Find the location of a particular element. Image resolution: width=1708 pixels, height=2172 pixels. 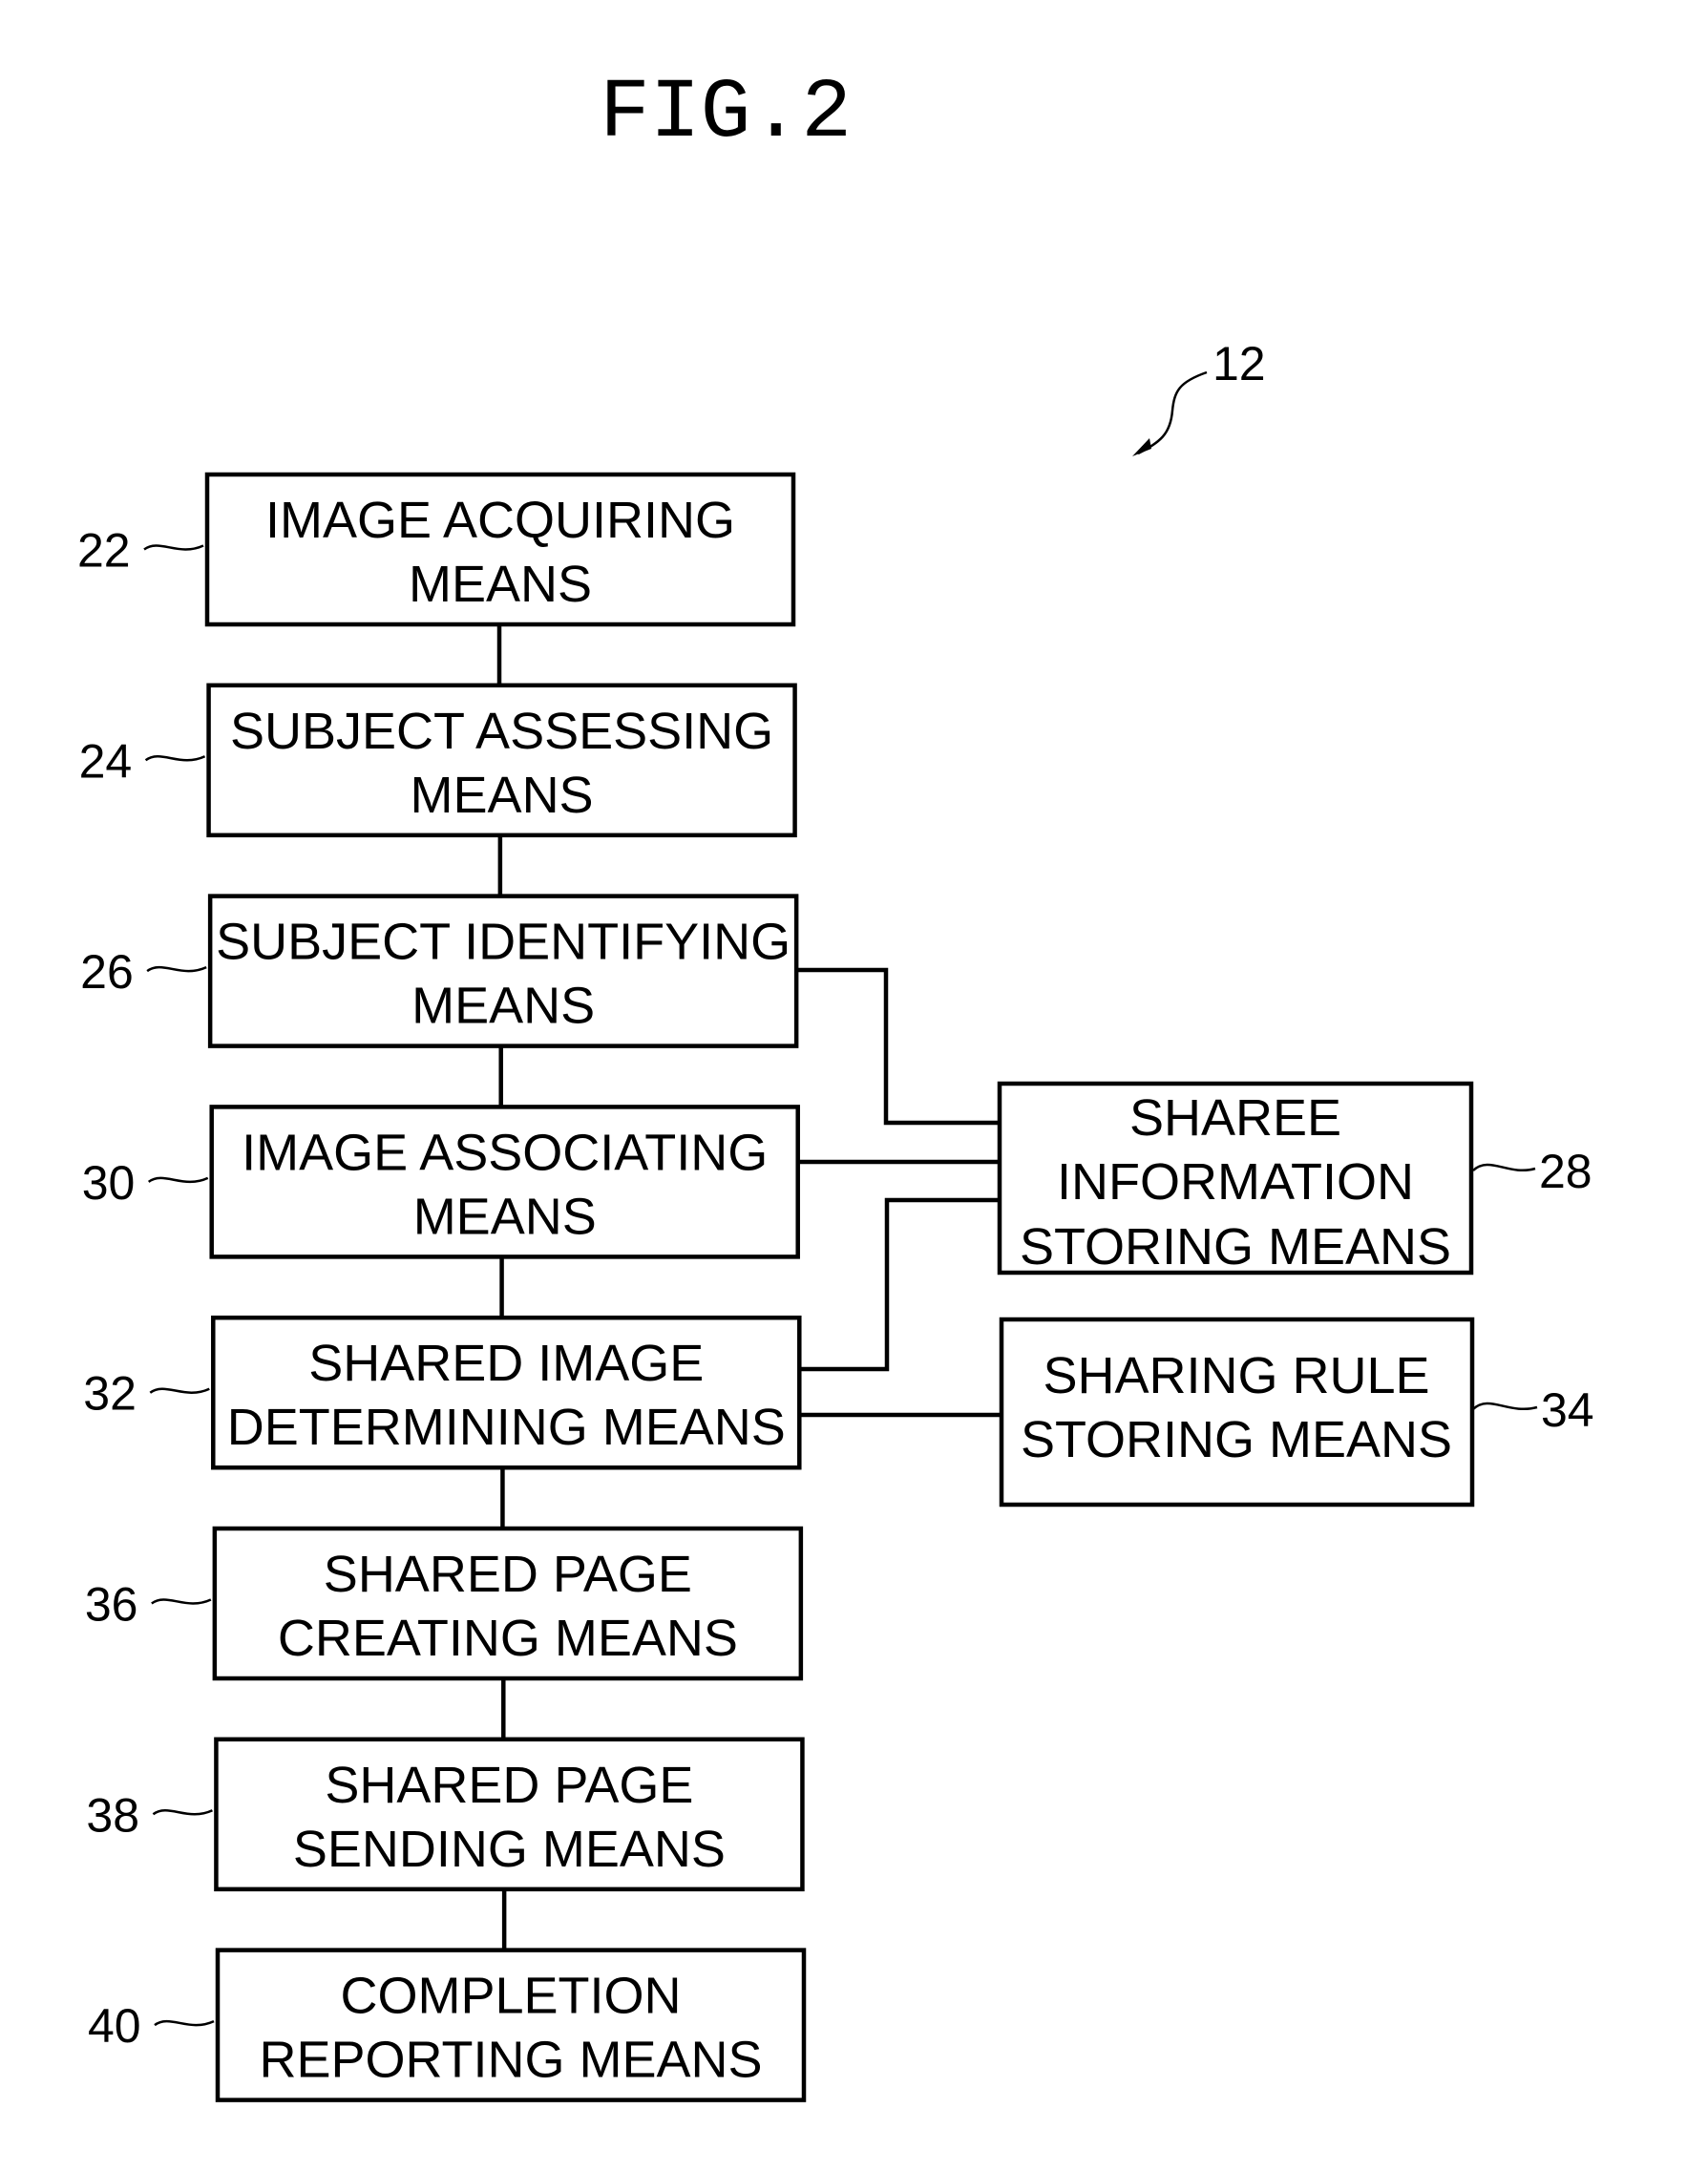

block-30-ref: 30 is located at coordinates (109, 1183).